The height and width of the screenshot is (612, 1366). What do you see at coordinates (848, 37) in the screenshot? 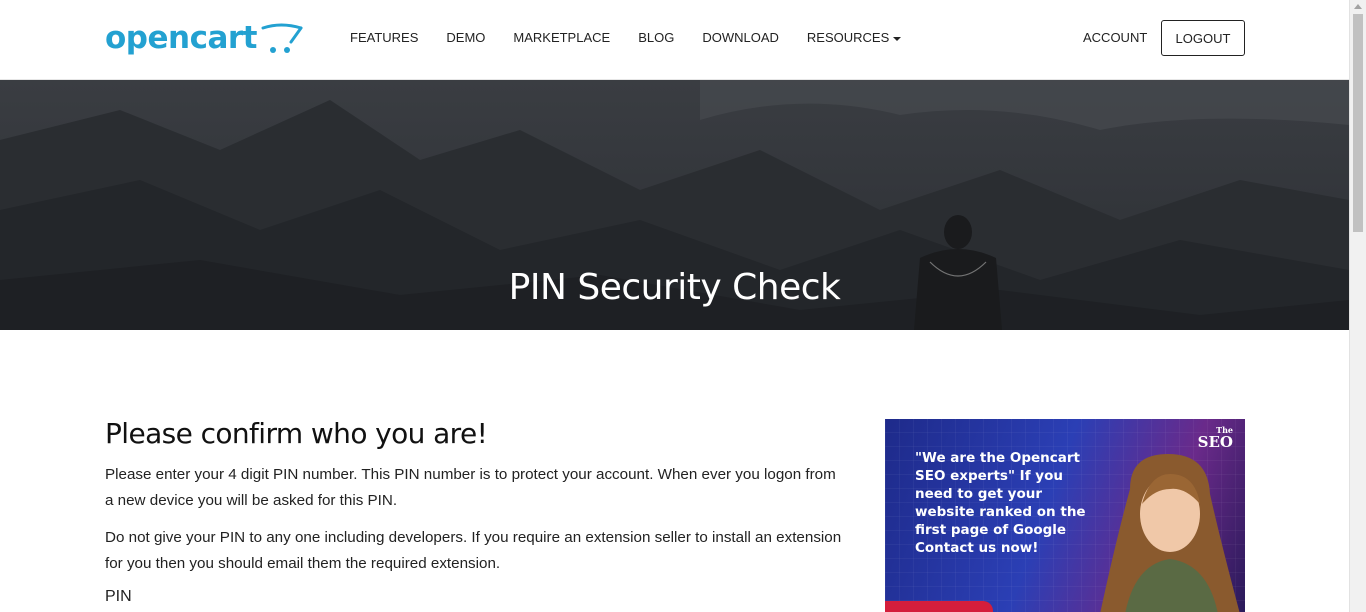
I see `nav-resources-label: RESOURCES` at bounding box center [848, 37].